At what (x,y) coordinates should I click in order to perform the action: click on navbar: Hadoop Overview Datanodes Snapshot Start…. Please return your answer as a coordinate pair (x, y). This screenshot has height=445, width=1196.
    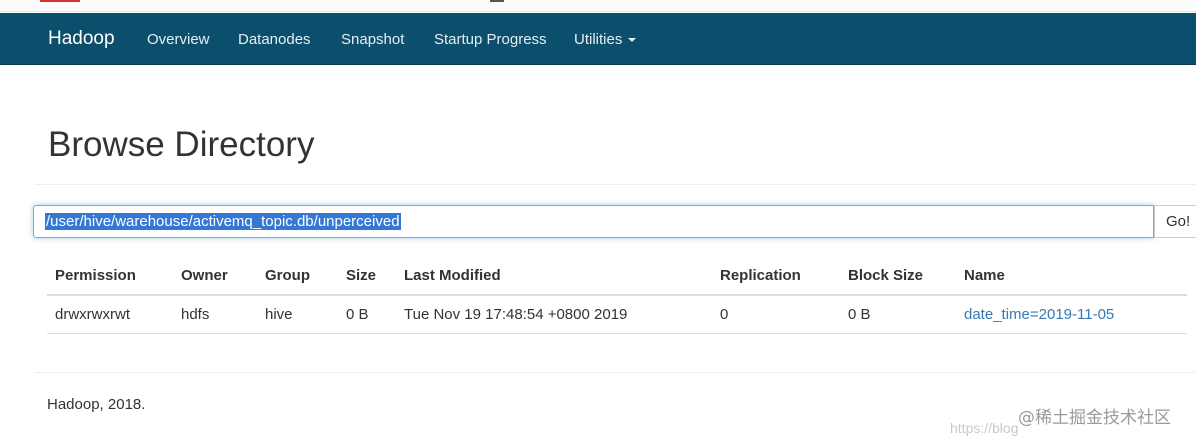
    Looking at the image, I should click on (598, 39).